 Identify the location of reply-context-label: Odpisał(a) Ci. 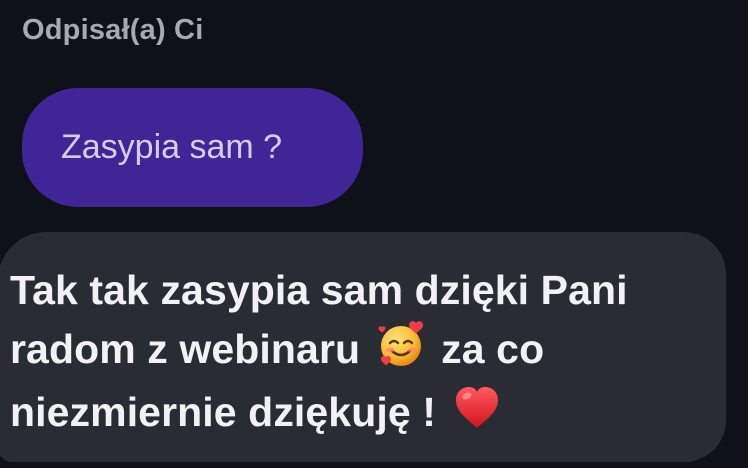
(113, 30).